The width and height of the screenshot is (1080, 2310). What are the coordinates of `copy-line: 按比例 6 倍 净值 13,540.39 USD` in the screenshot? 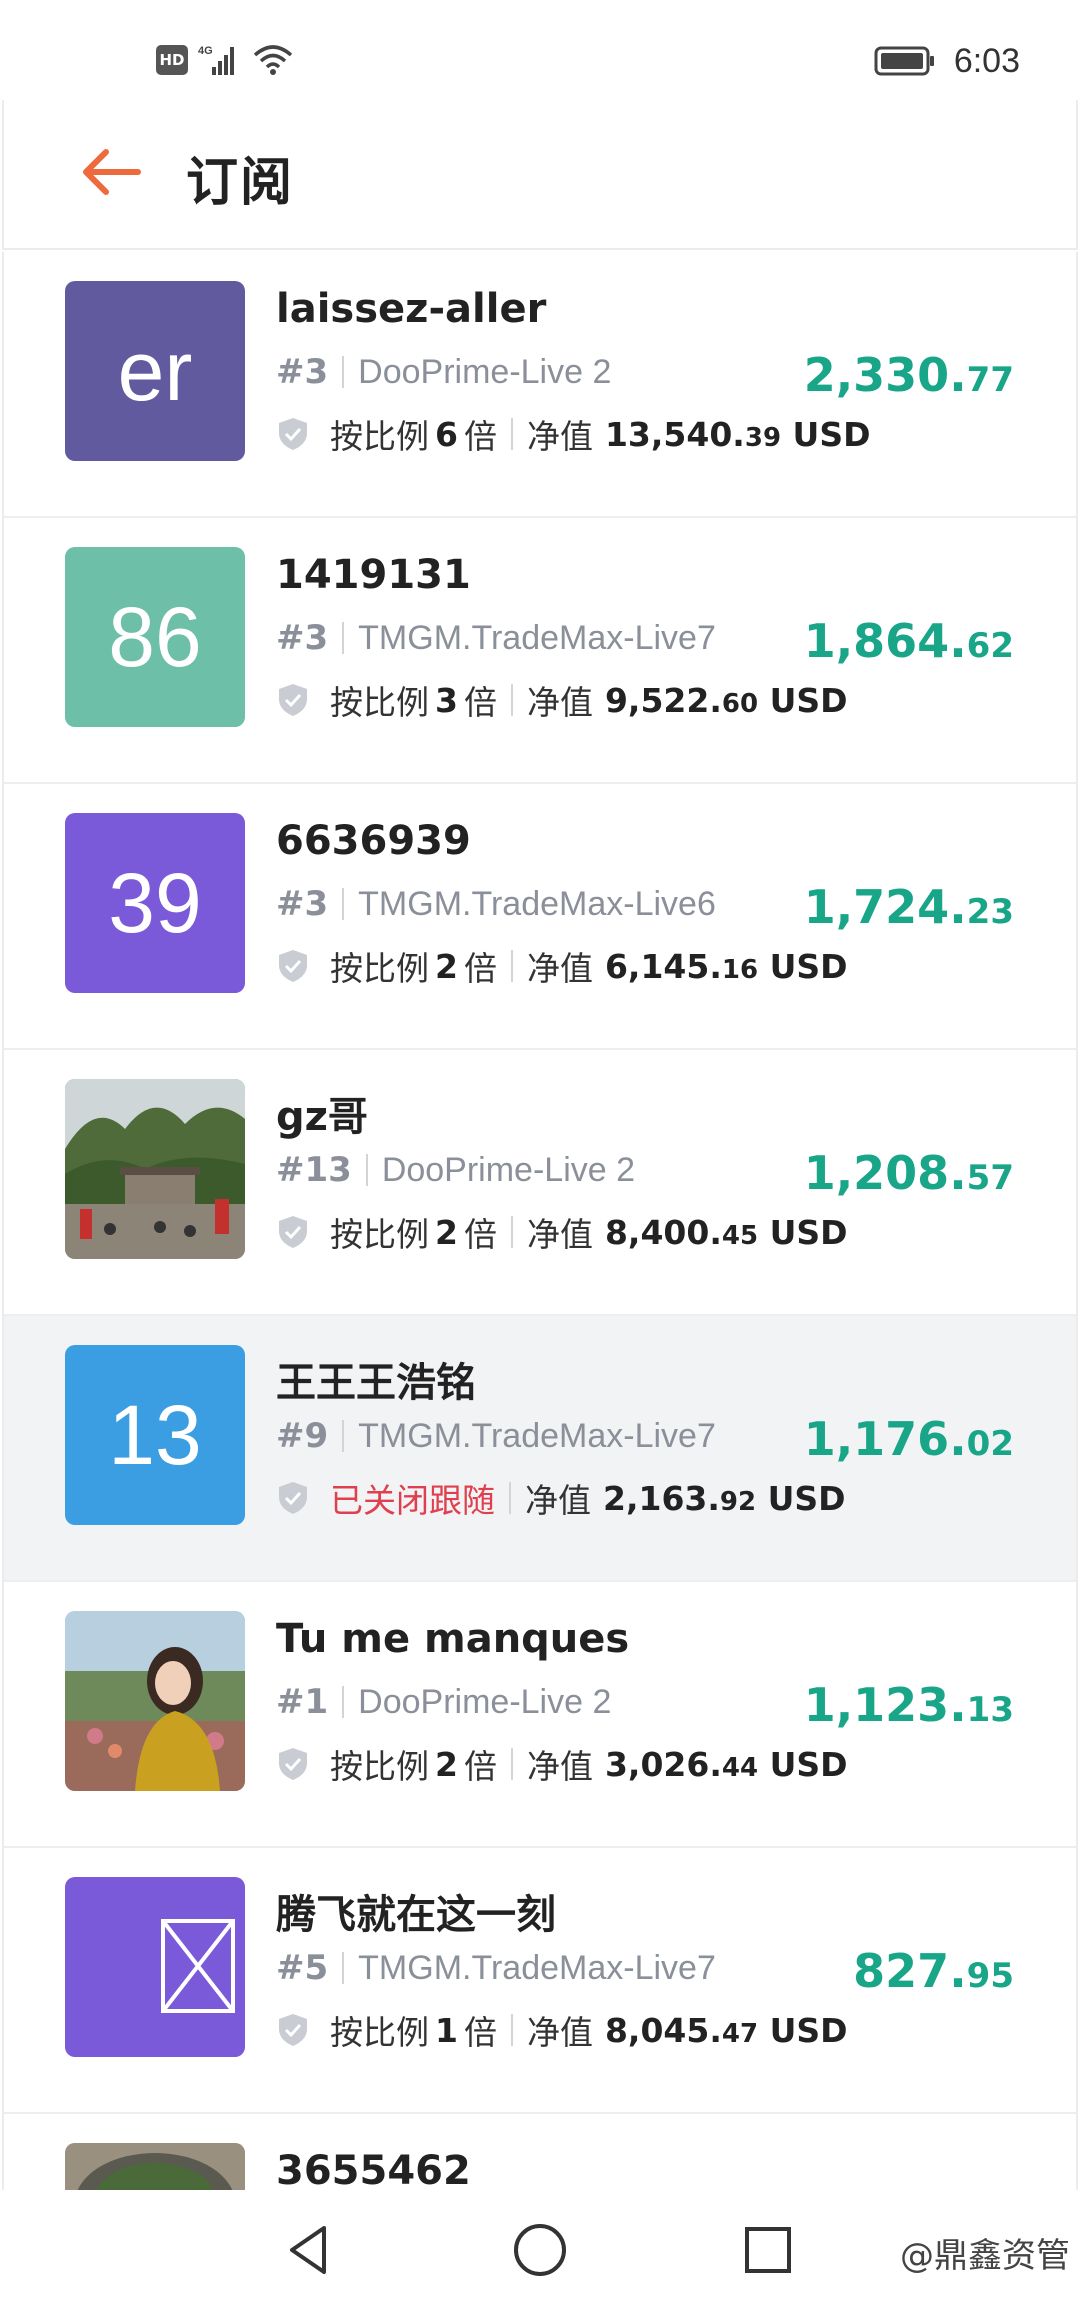 It's located at (573, 434).